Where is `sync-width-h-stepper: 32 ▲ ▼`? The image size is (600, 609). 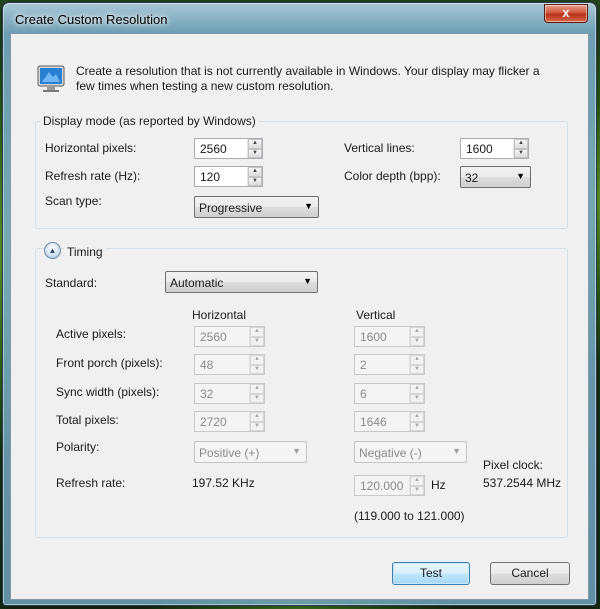 sync-width-h-stepper: 32 ▲ ▼ is located at coordinates (229, 393).